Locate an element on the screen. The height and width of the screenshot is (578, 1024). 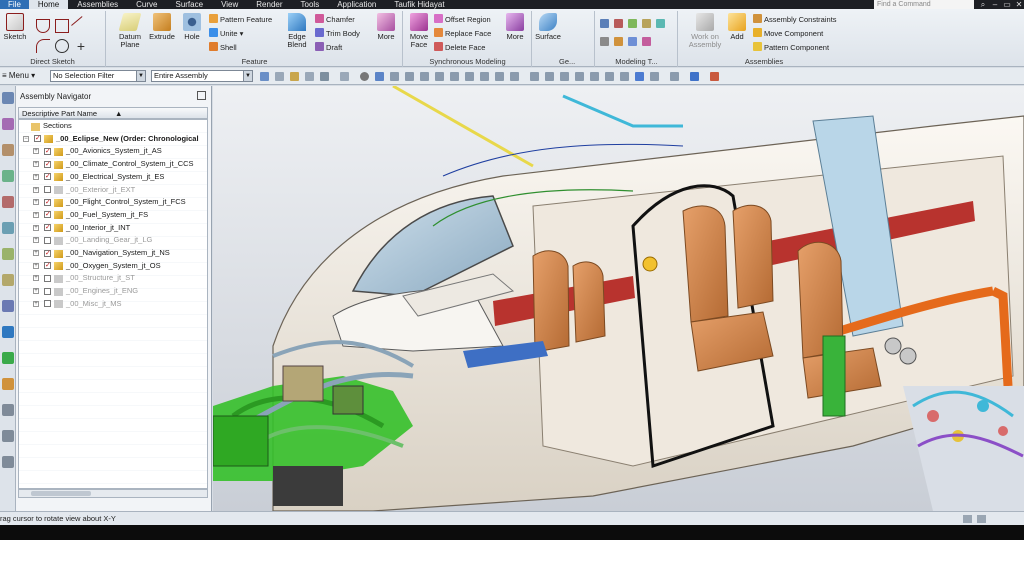
eye-icon is located at coordinates (364, 76).